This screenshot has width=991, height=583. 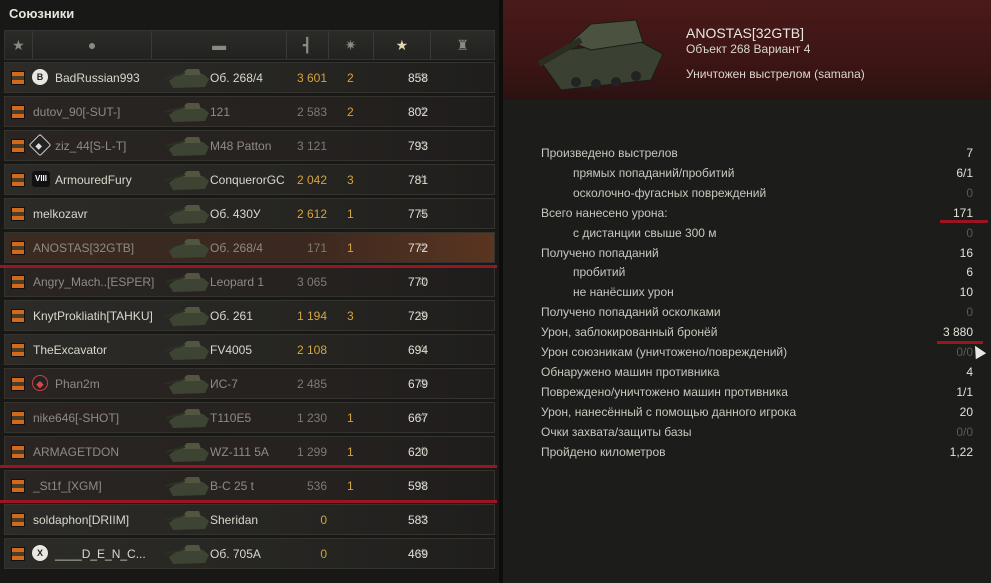 I want to click on player-name: ARMAGETDON, so click(x=76, y=452).